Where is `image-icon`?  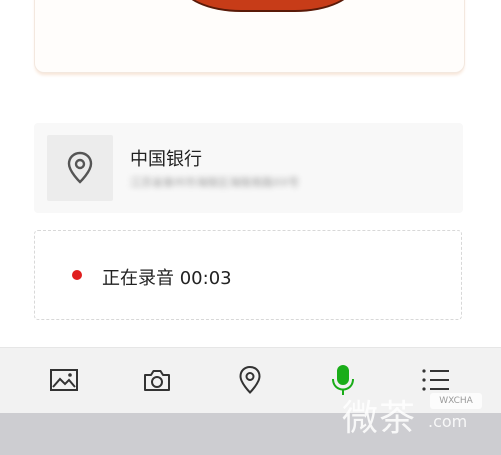 image-icon is located at coordinates (64, 380).